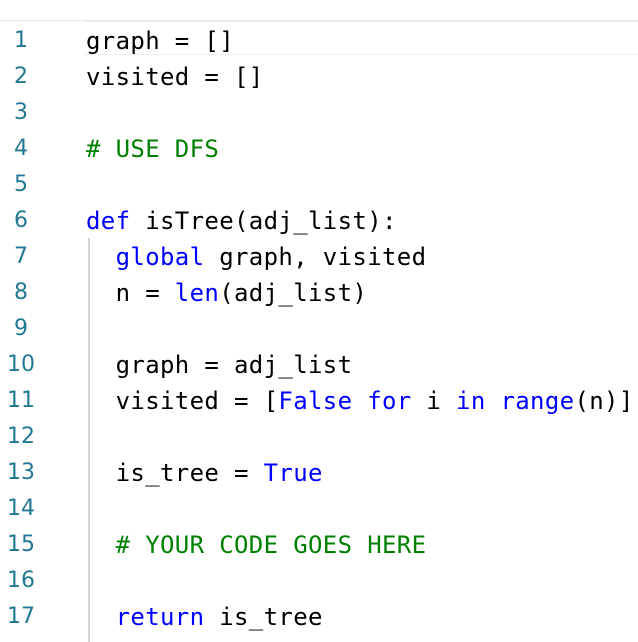 Image resolution: width=638 pixels, height=642 pixels. I want to click on line-number: 13, so click(21, 472).